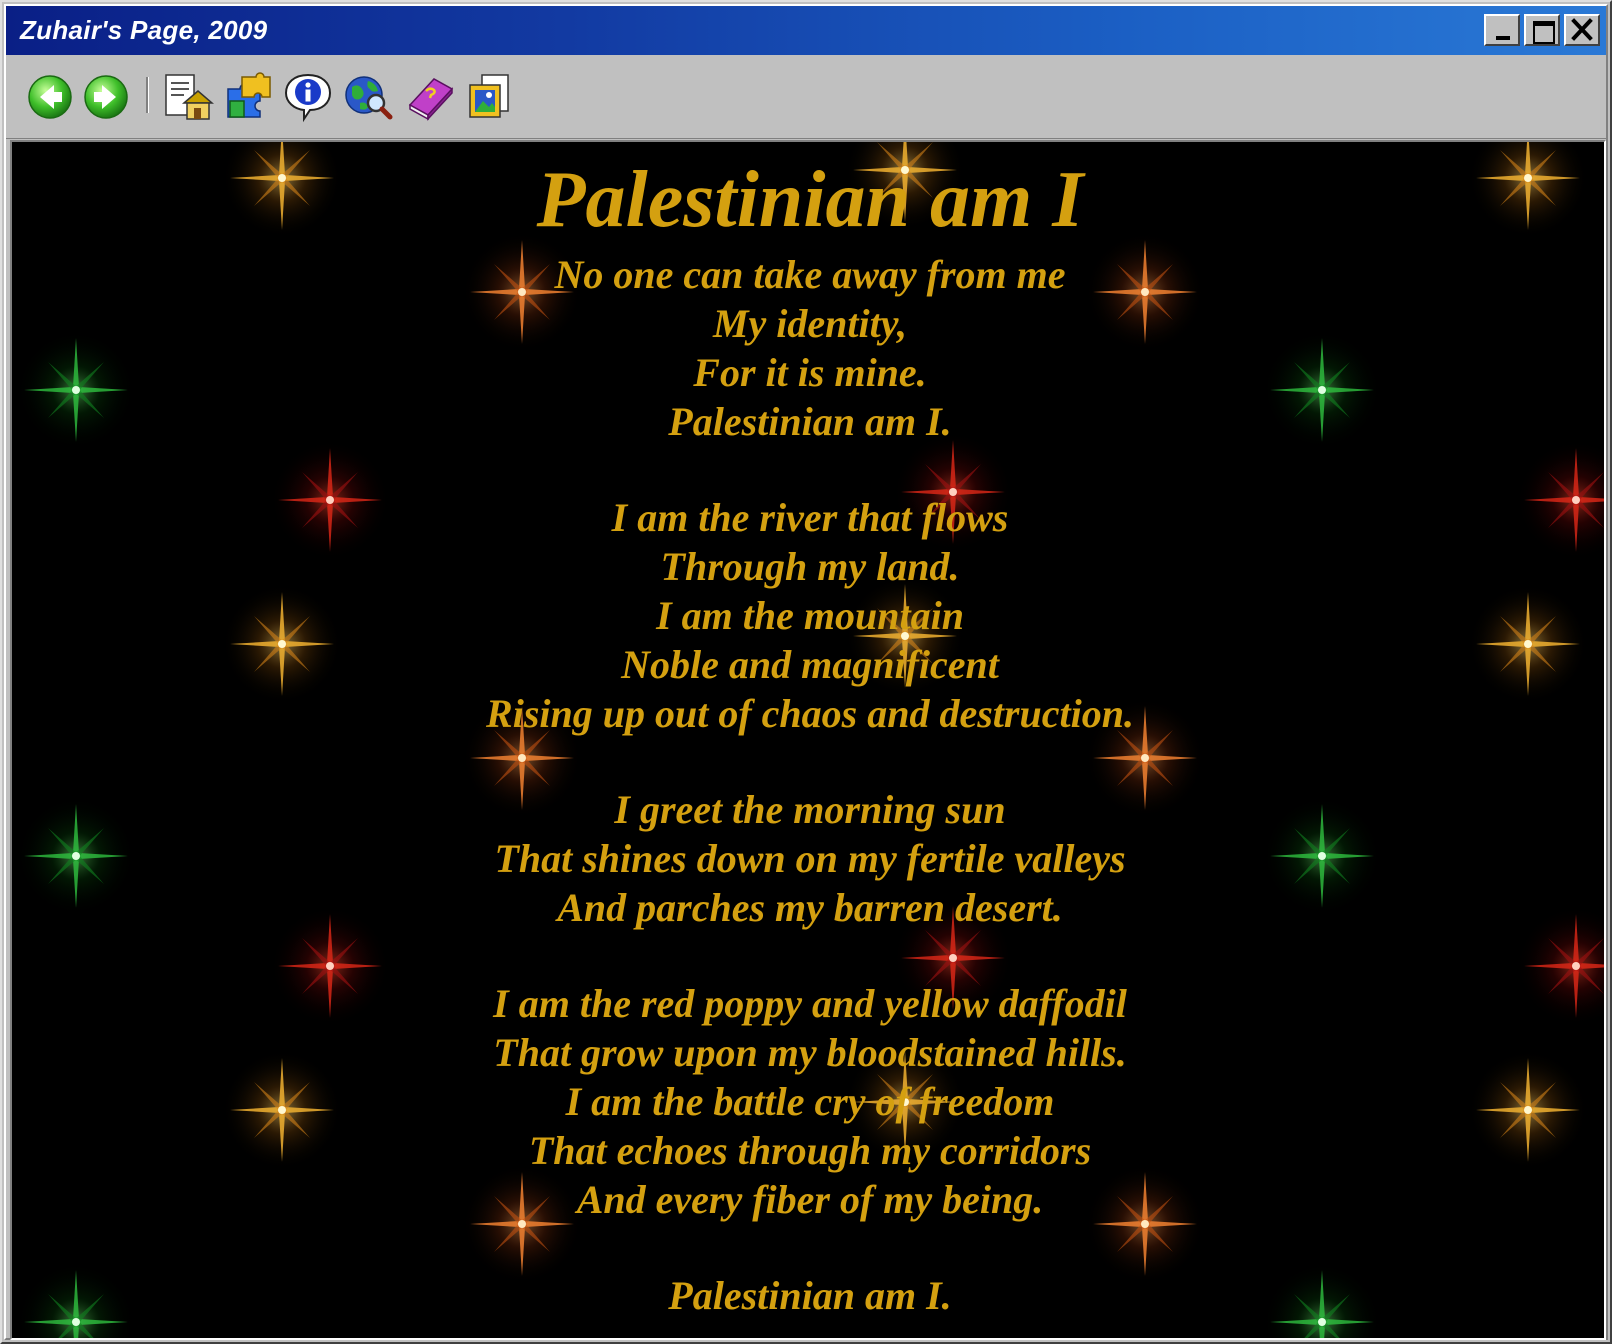 The image size is (1612, 1344). What do you see at coordinates (248, 97) in the screenshot?
I see `puzzle-links-icon` at bounding box center [248, 97].